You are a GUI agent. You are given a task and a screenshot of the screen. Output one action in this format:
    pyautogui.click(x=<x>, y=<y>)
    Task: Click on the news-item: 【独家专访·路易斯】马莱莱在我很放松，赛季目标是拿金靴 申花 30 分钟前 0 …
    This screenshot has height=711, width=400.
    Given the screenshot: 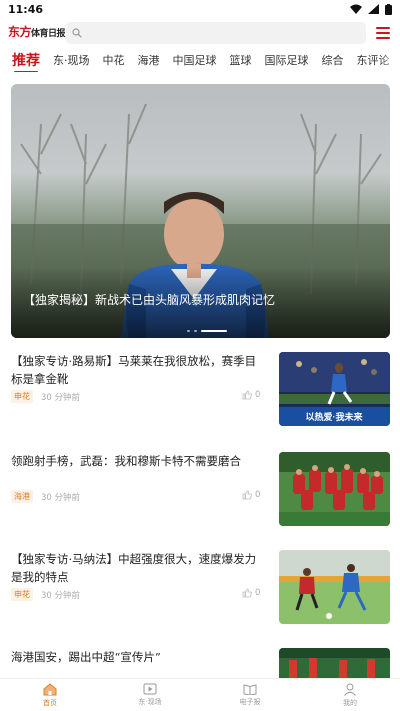 What is the action you would take?
    pyautogui.click(x=200, y=390)
    